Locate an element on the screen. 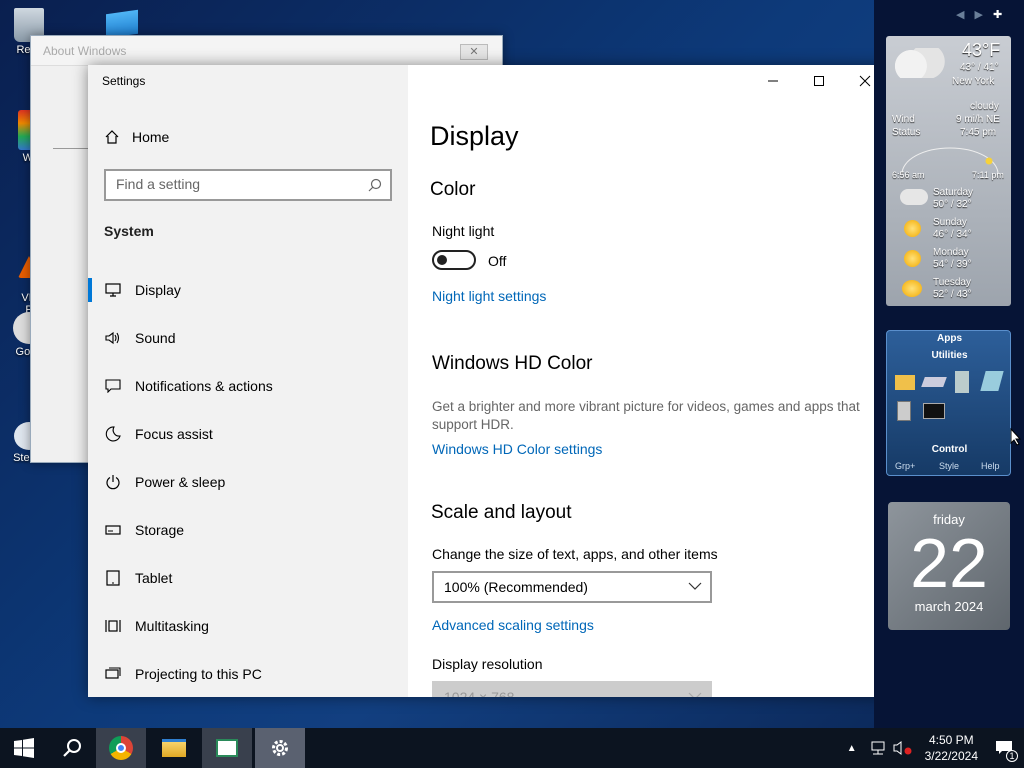 The width and height of the screenshot is (1024, 768). nav-item-sound: Sound is located at coordinates (248, 338).